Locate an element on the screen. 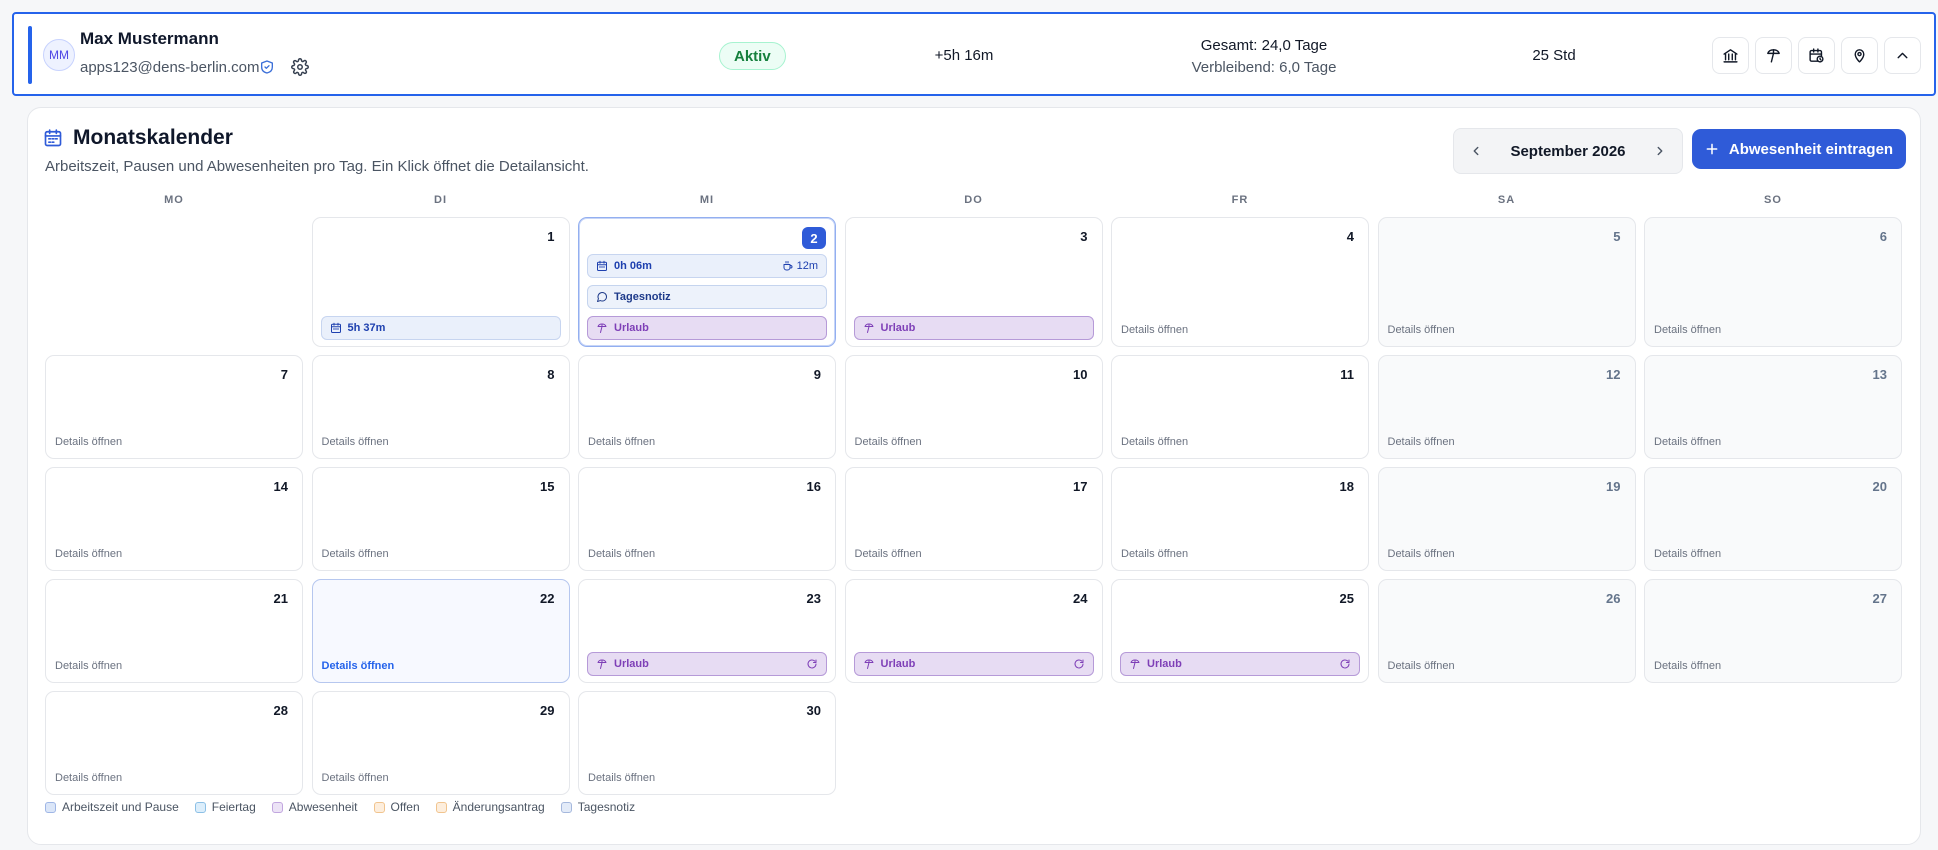  day-cell-3: 3 Urlaub is located at coordinates (973, 282).